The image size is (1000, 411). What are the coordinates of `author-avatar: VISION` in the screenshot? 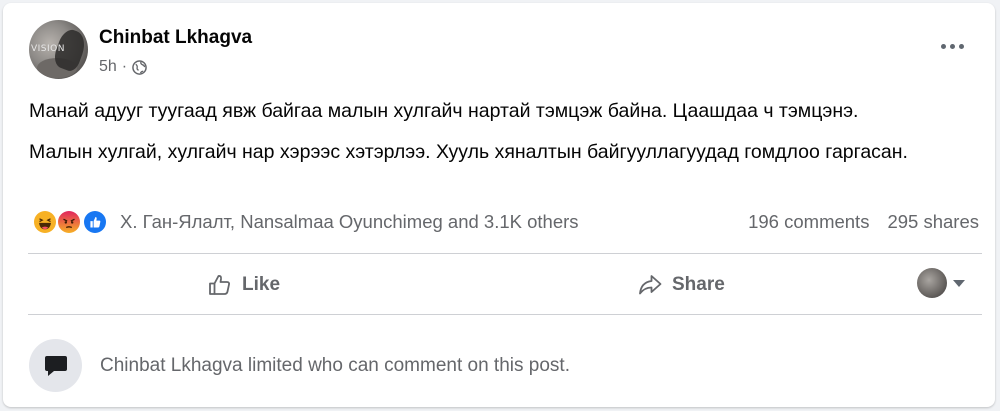 It's located at (58, 49).